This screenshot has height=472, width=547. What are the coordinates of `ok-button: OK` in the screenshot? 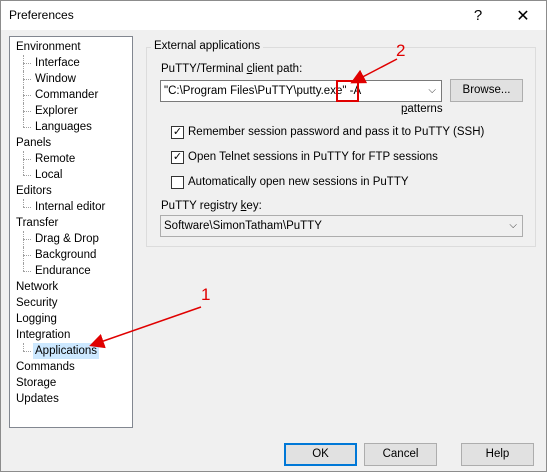 It's located at (320, 454).